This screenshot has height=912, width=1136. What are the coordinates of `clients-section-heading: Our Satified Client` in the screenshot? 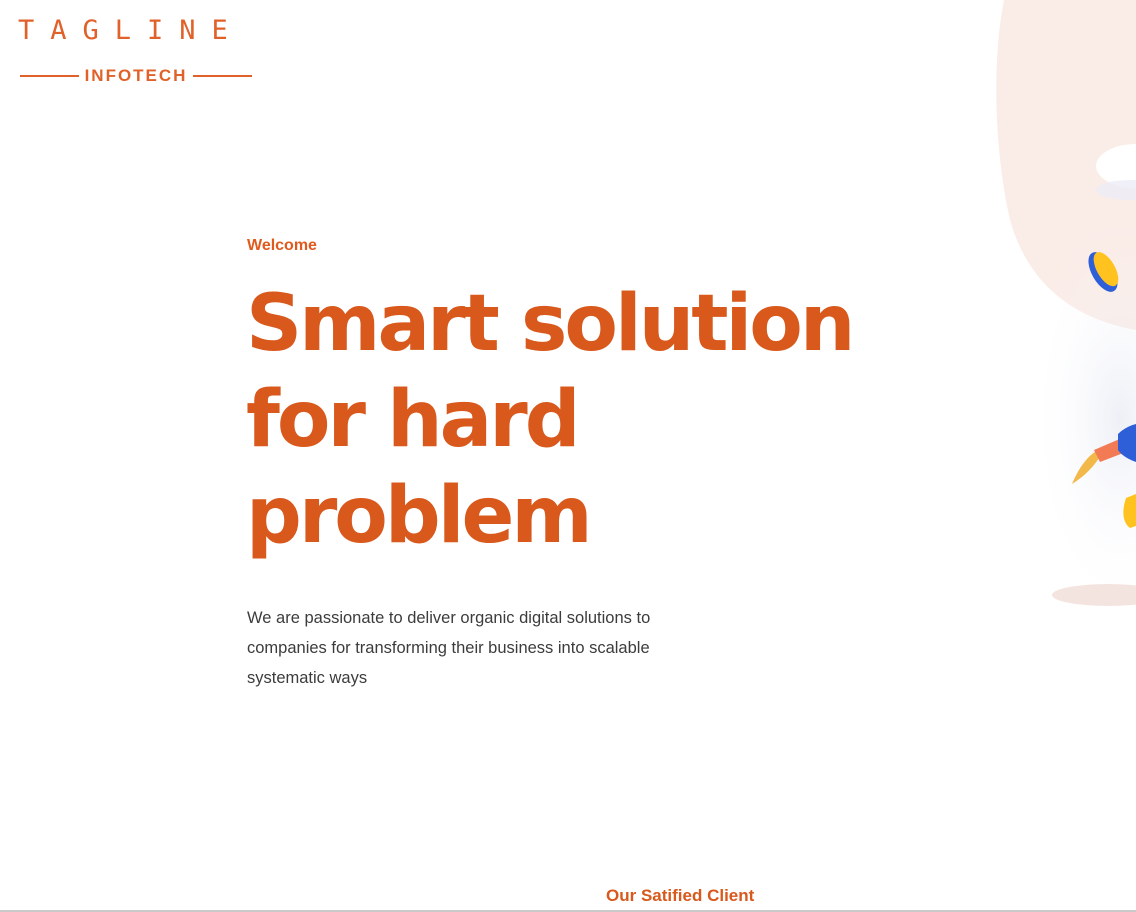 It's located at (680, 895).